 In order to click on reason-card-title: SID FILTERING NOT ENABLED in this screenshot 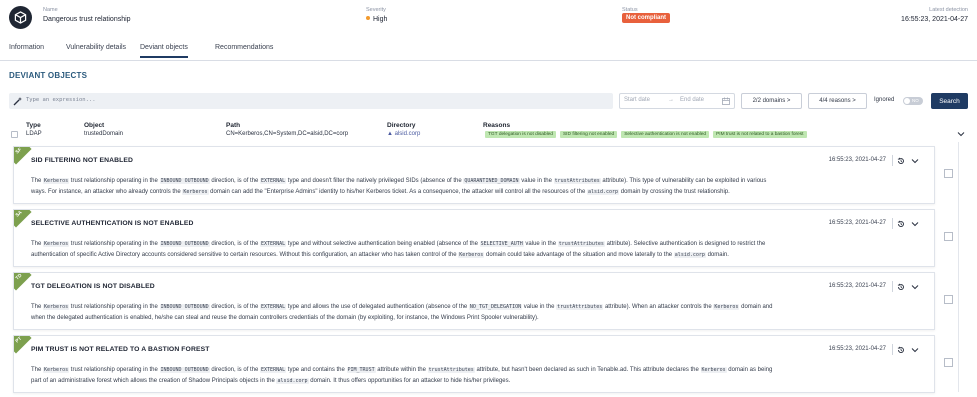, I will do `click(82, 160)`.